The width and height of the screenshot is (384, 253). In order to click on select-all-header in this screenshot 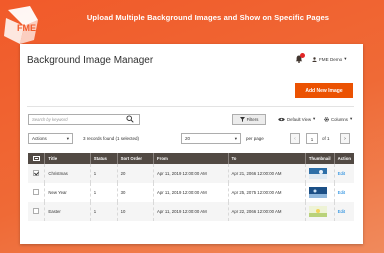, I will do `click(37, 158)`.